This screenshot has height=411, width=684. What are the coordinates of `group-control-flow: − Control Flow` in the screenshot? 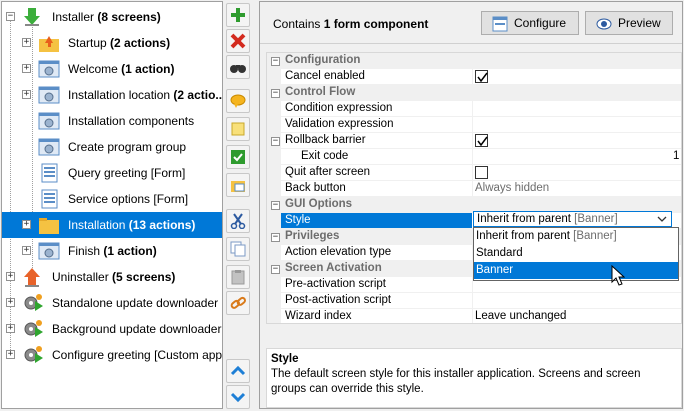 It's located at (474, 93).